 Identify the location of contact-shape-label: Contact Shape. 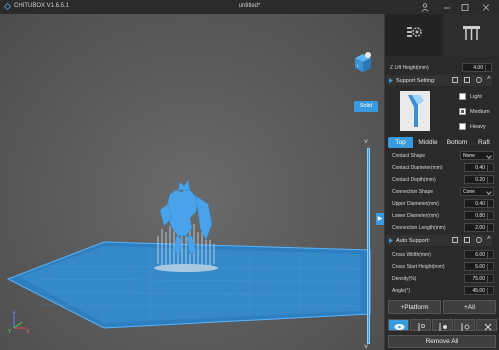
(409, 156).